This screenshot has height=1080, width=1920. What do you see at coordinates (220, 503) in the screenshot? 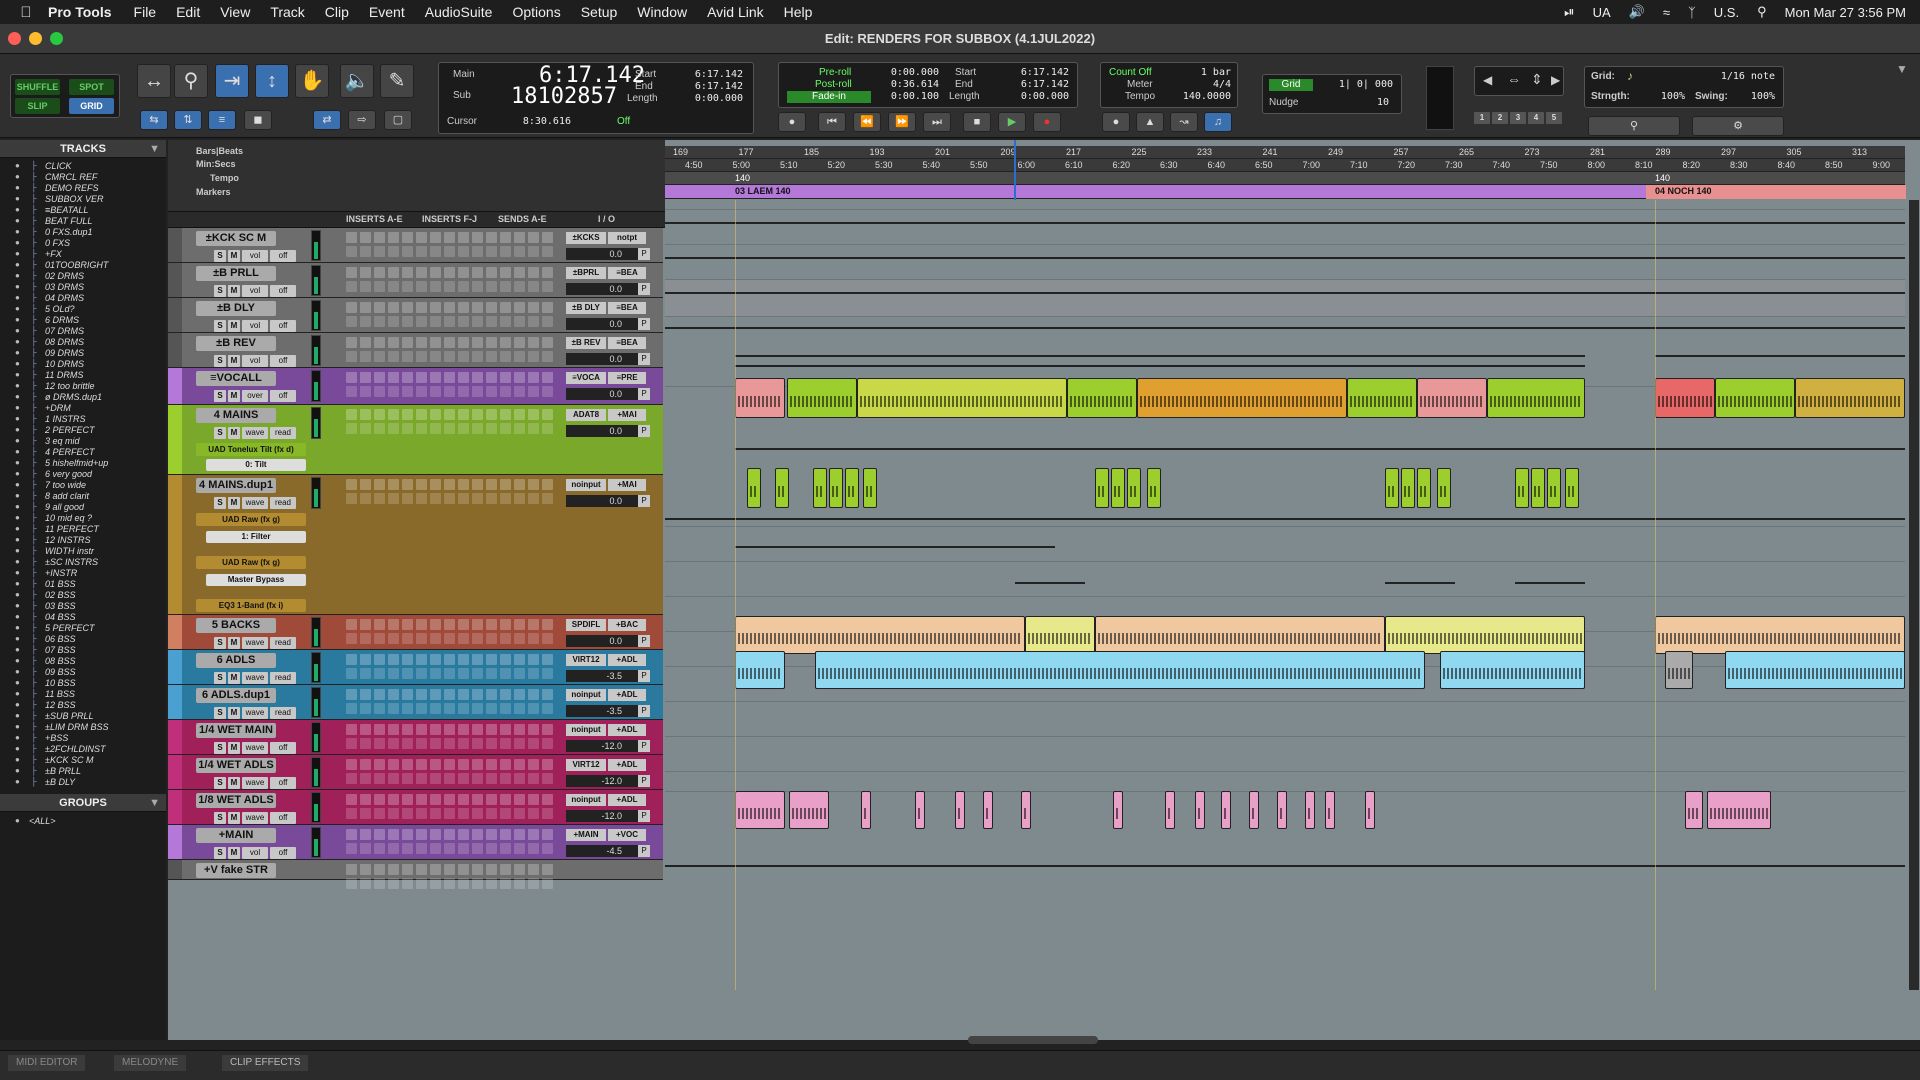
I see `solo-button: S` at bounding box center [220, 503].